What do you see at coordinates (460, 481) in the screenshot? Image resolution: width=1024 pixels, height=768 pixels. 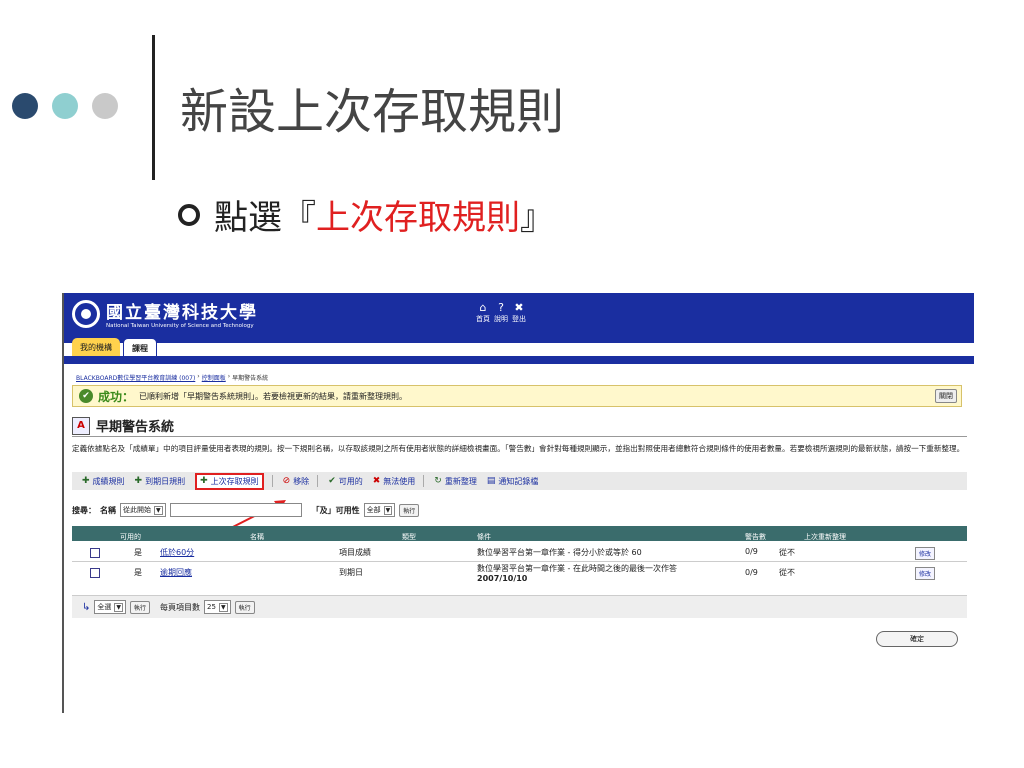 I see `refresh-label: 重新整理` at bounding box center [460, 481].